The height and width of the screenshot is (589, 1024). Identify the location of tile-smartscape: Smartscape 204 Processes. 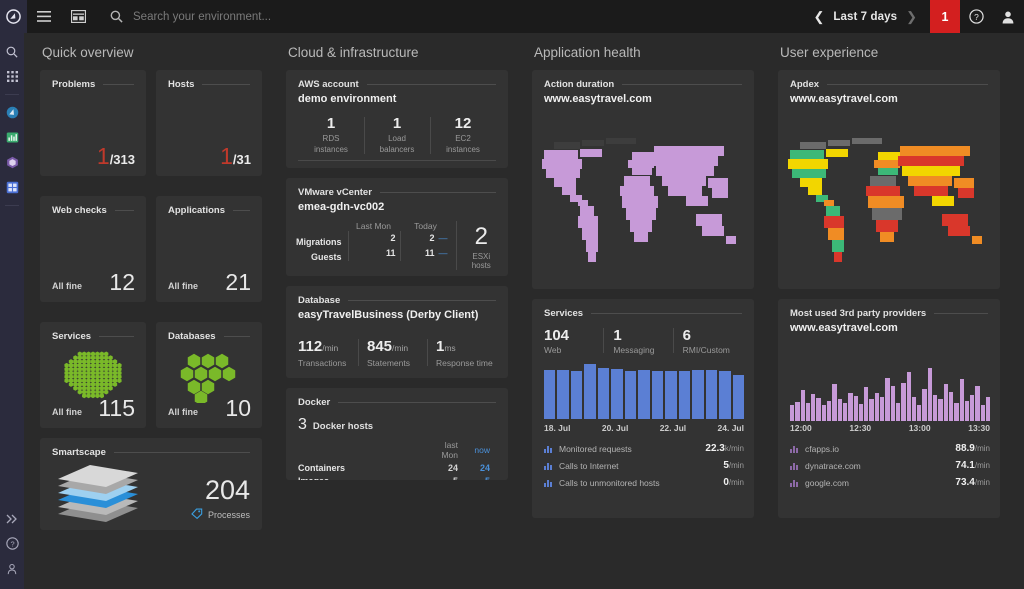
(151, 484).